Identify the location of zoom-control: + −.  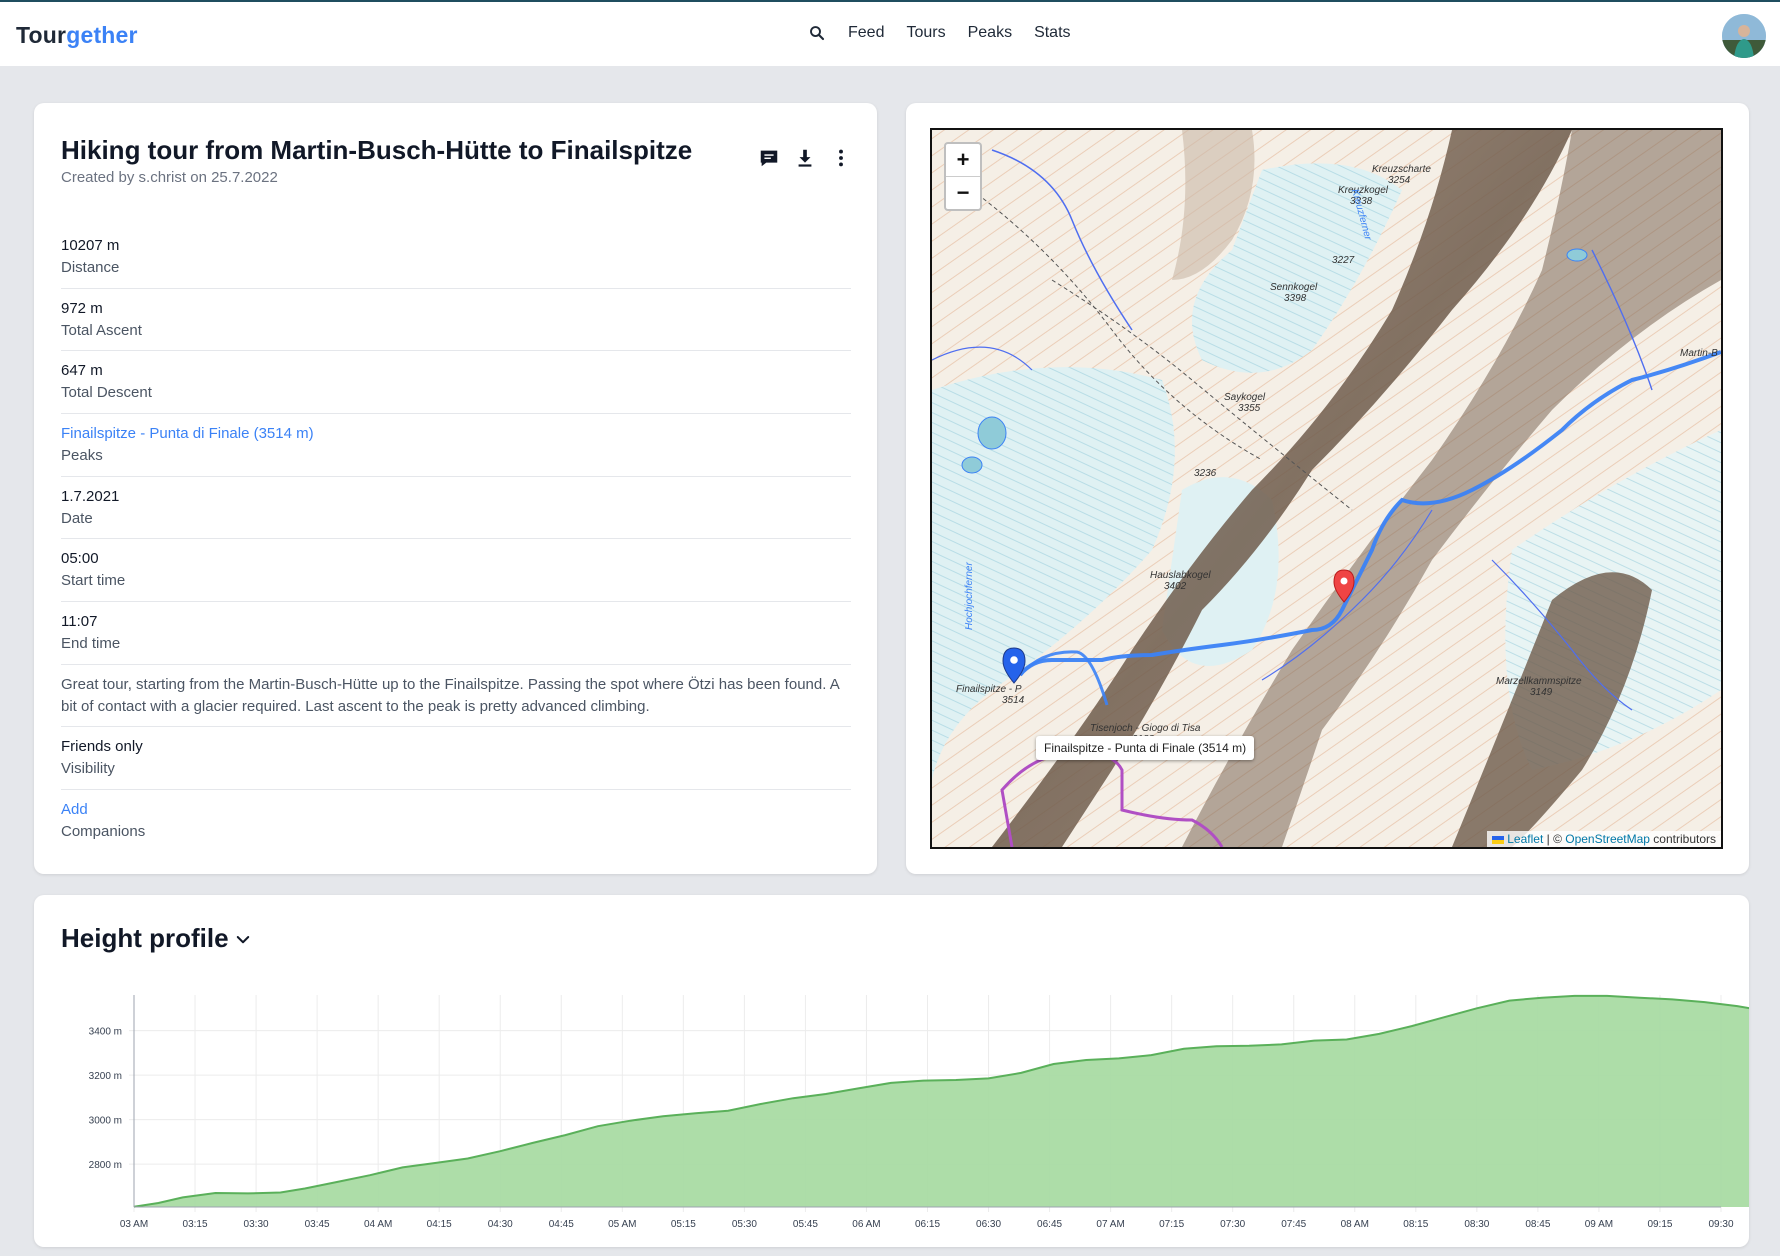
(963, 176).